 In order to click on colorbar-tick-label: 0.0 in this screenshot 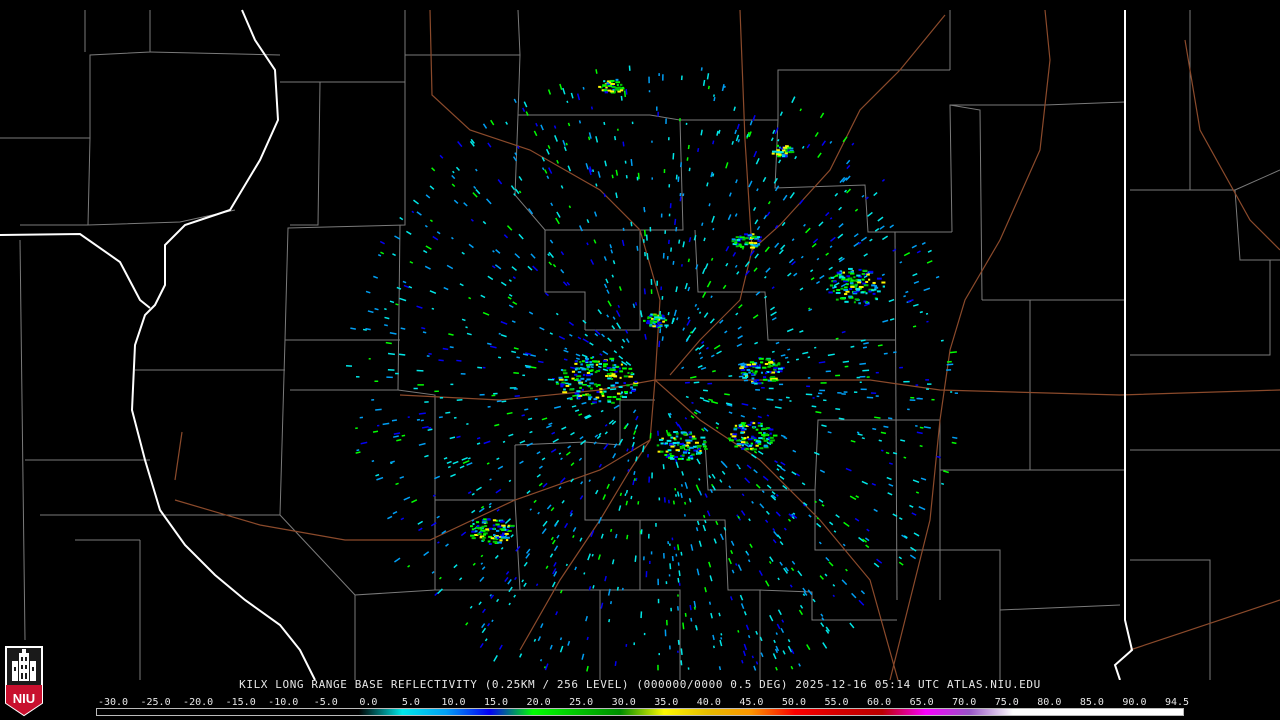, I will do `click(368, 702)`.